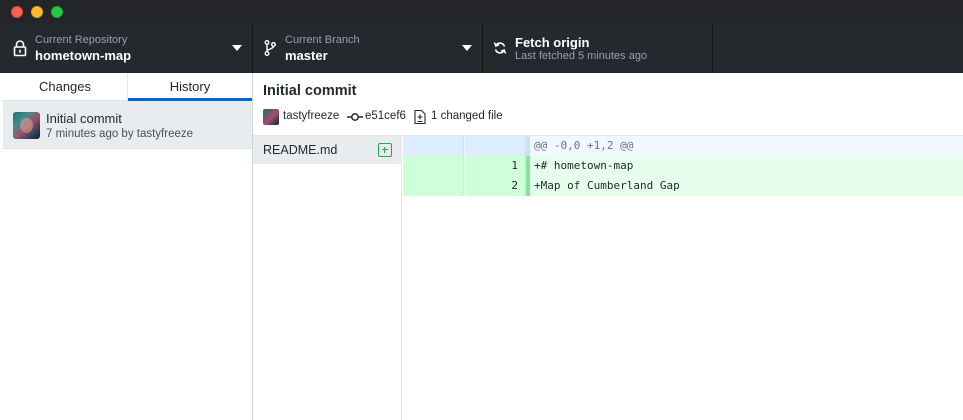 The width and height of the screenshot is (963, 420). I want to click on hunk-header-text: @@ -0,0 +1,2 @@, so click(584, 145).